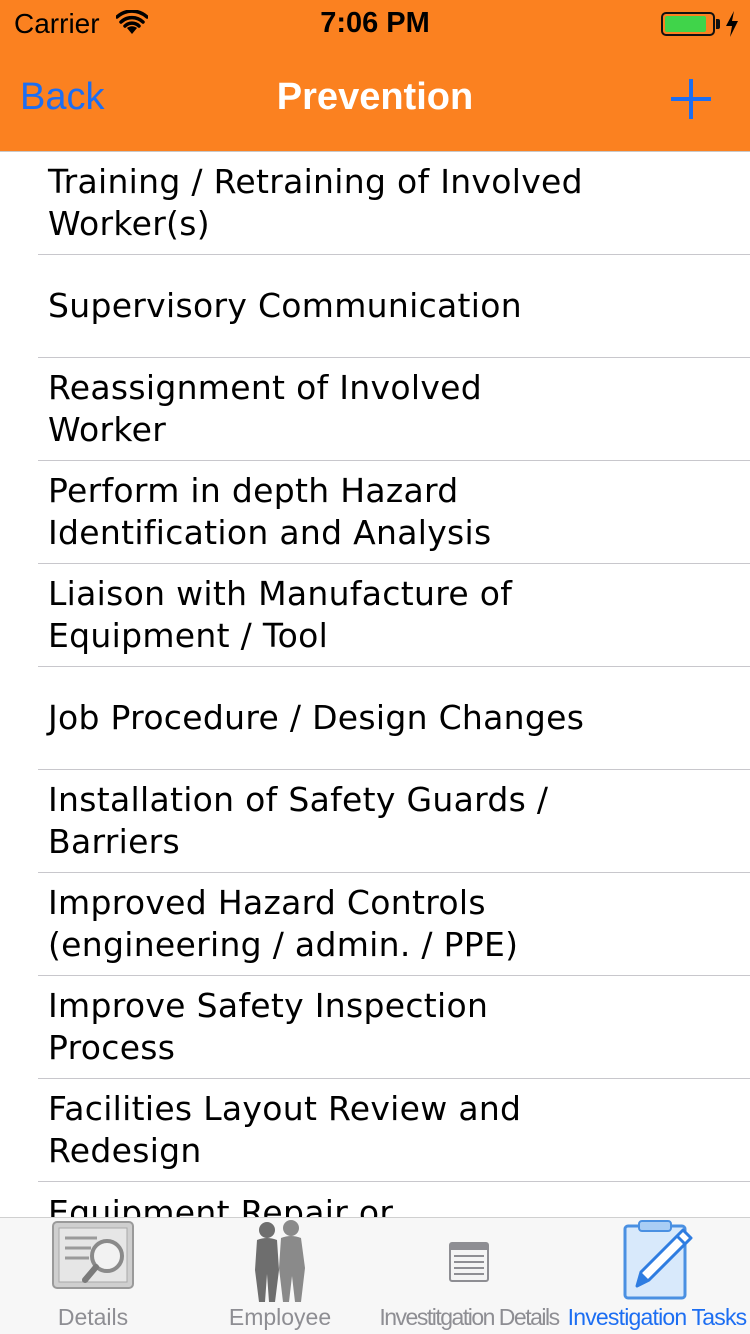 This screenshot has height=1334, width=750. I want to click on list-item: Job Procedure / Design Changes, so click(394, 718).